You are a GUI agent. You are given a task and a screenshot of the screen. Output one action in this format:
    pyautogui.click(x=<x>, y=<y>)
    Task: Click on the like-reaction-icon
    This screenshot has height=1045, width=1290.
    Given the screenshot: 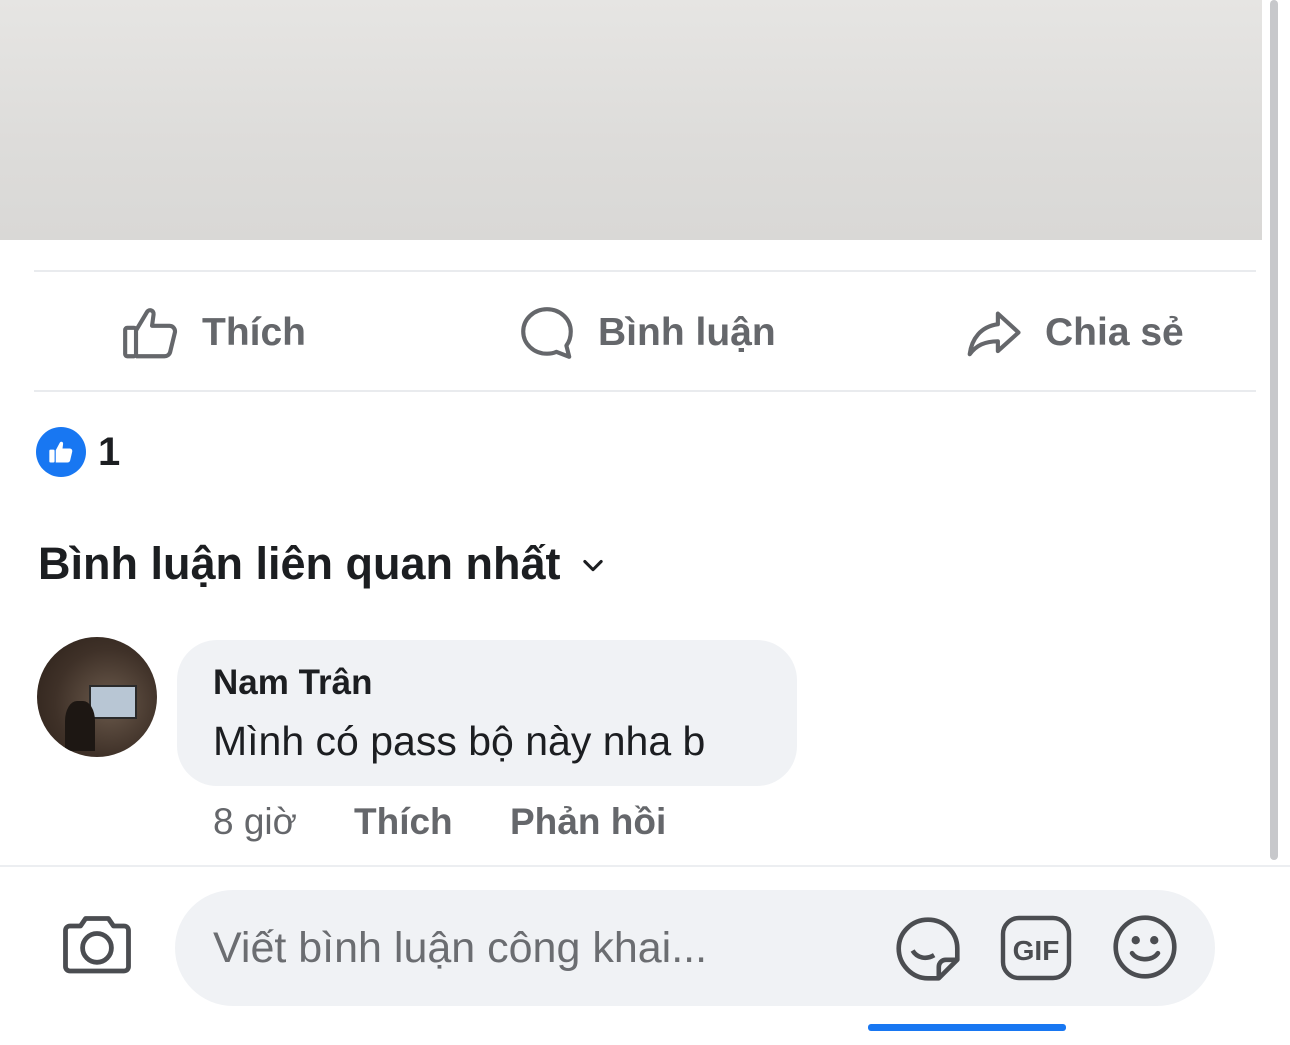 What is the action you would take?
    pyautogui.click(x=61, y=452)
    